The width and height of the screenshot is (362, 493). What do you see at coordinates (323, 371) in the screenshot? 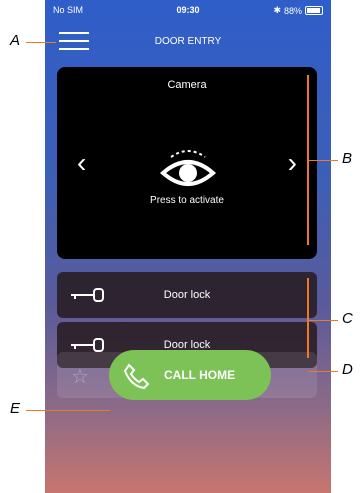
I see `callout-d-line` at bounding box center [323, 371].